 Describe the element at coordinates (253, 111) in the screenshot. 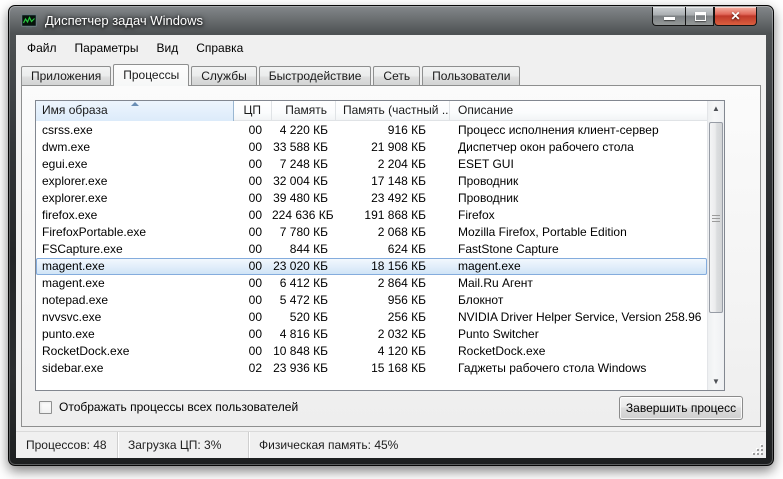

I see `column-header-cpu: ЦП` at that location.